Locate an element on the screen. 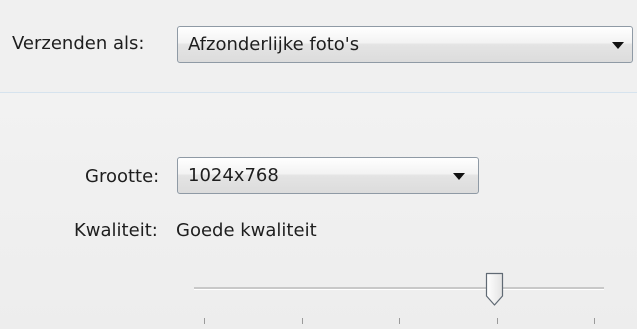 The height and width of the screenshot is (329, 637). size-dropdown: 1024x768 is located at coordinates (328, 175).